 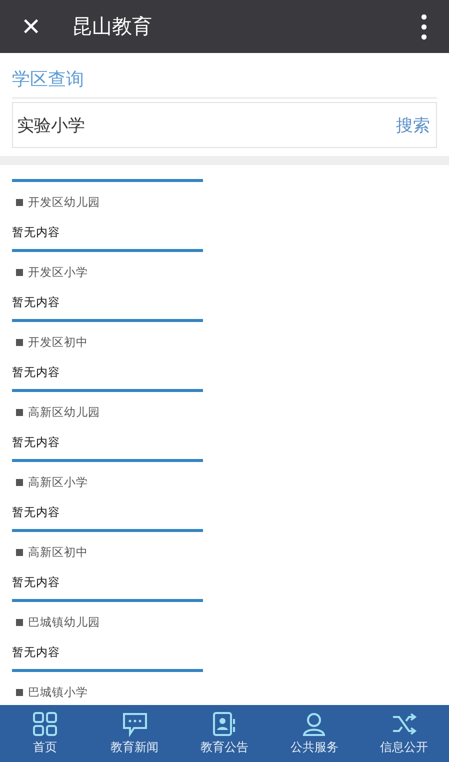 What do you see at coordinates (31, 26) in the screenshot?
I see `close-button: ✕` at bounding box center [31, 26].